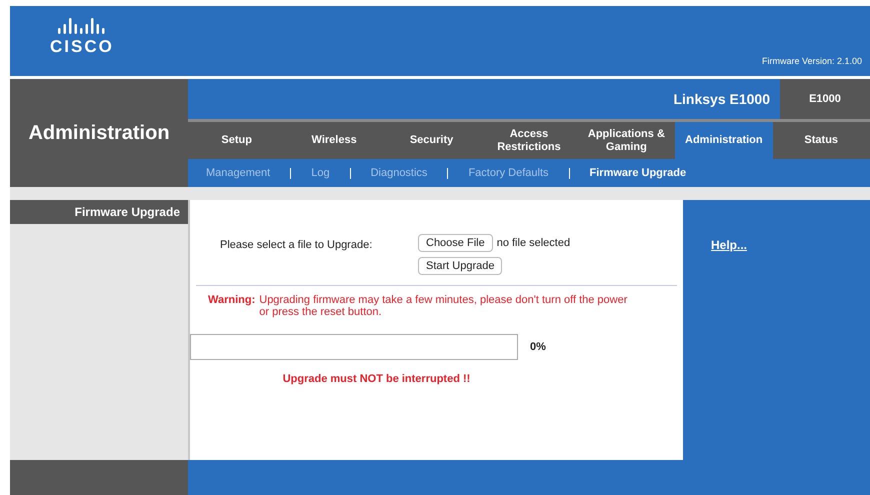 The width and height of the screenshot is (870, 495). What do you see at coordinates (638, 173) in the screenshot?
I see `subnav-link: Firmware Upgrade` at bounding box center [638, 173].